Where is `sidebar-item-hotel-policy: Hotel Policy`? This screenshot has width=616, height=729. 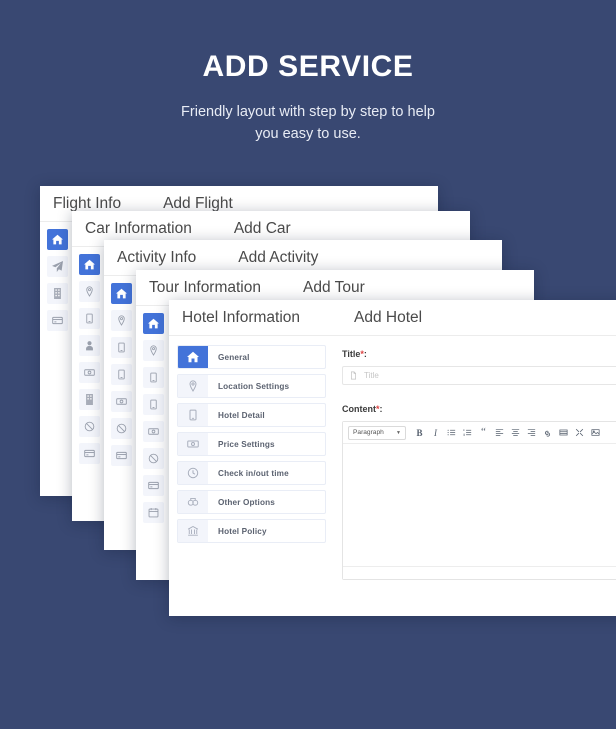 sidebar-item-hotel-policy: Hotel Policy is located at coordinates (251, 531).